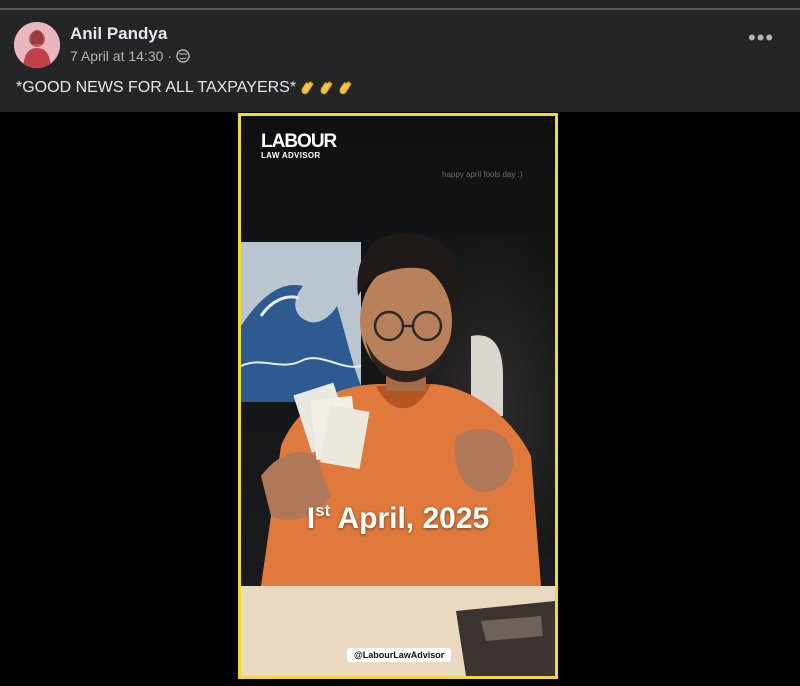 The image size is (800, 686). Describe the element at coordinates (482, 174) in the screenshot. I see `video-watermark: happy april fools day :)` at that location.